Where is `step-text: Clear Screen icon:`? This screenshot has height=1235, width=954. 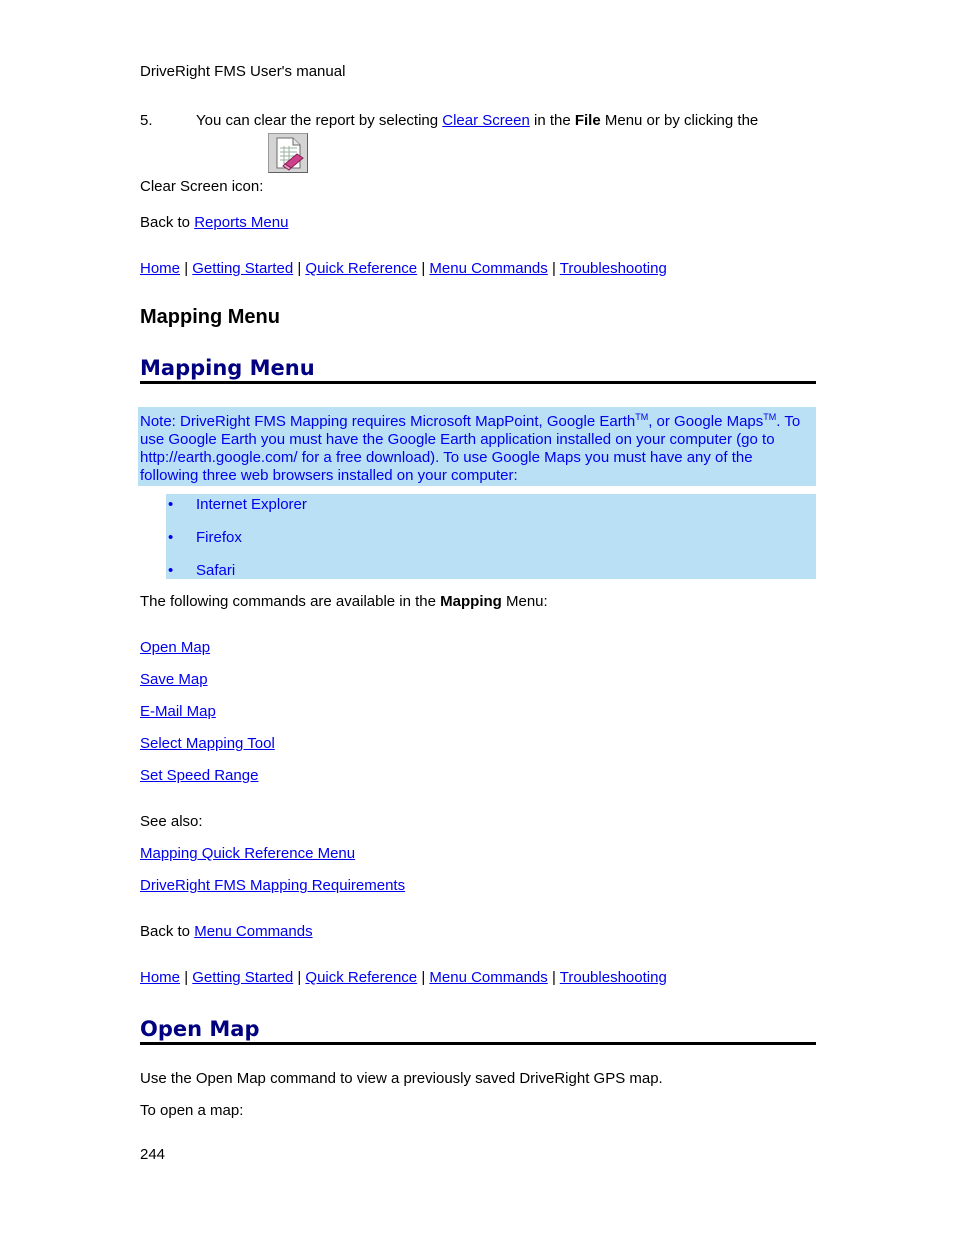 step-text: Clear Screen icon: is located at coordinates (204, 186).